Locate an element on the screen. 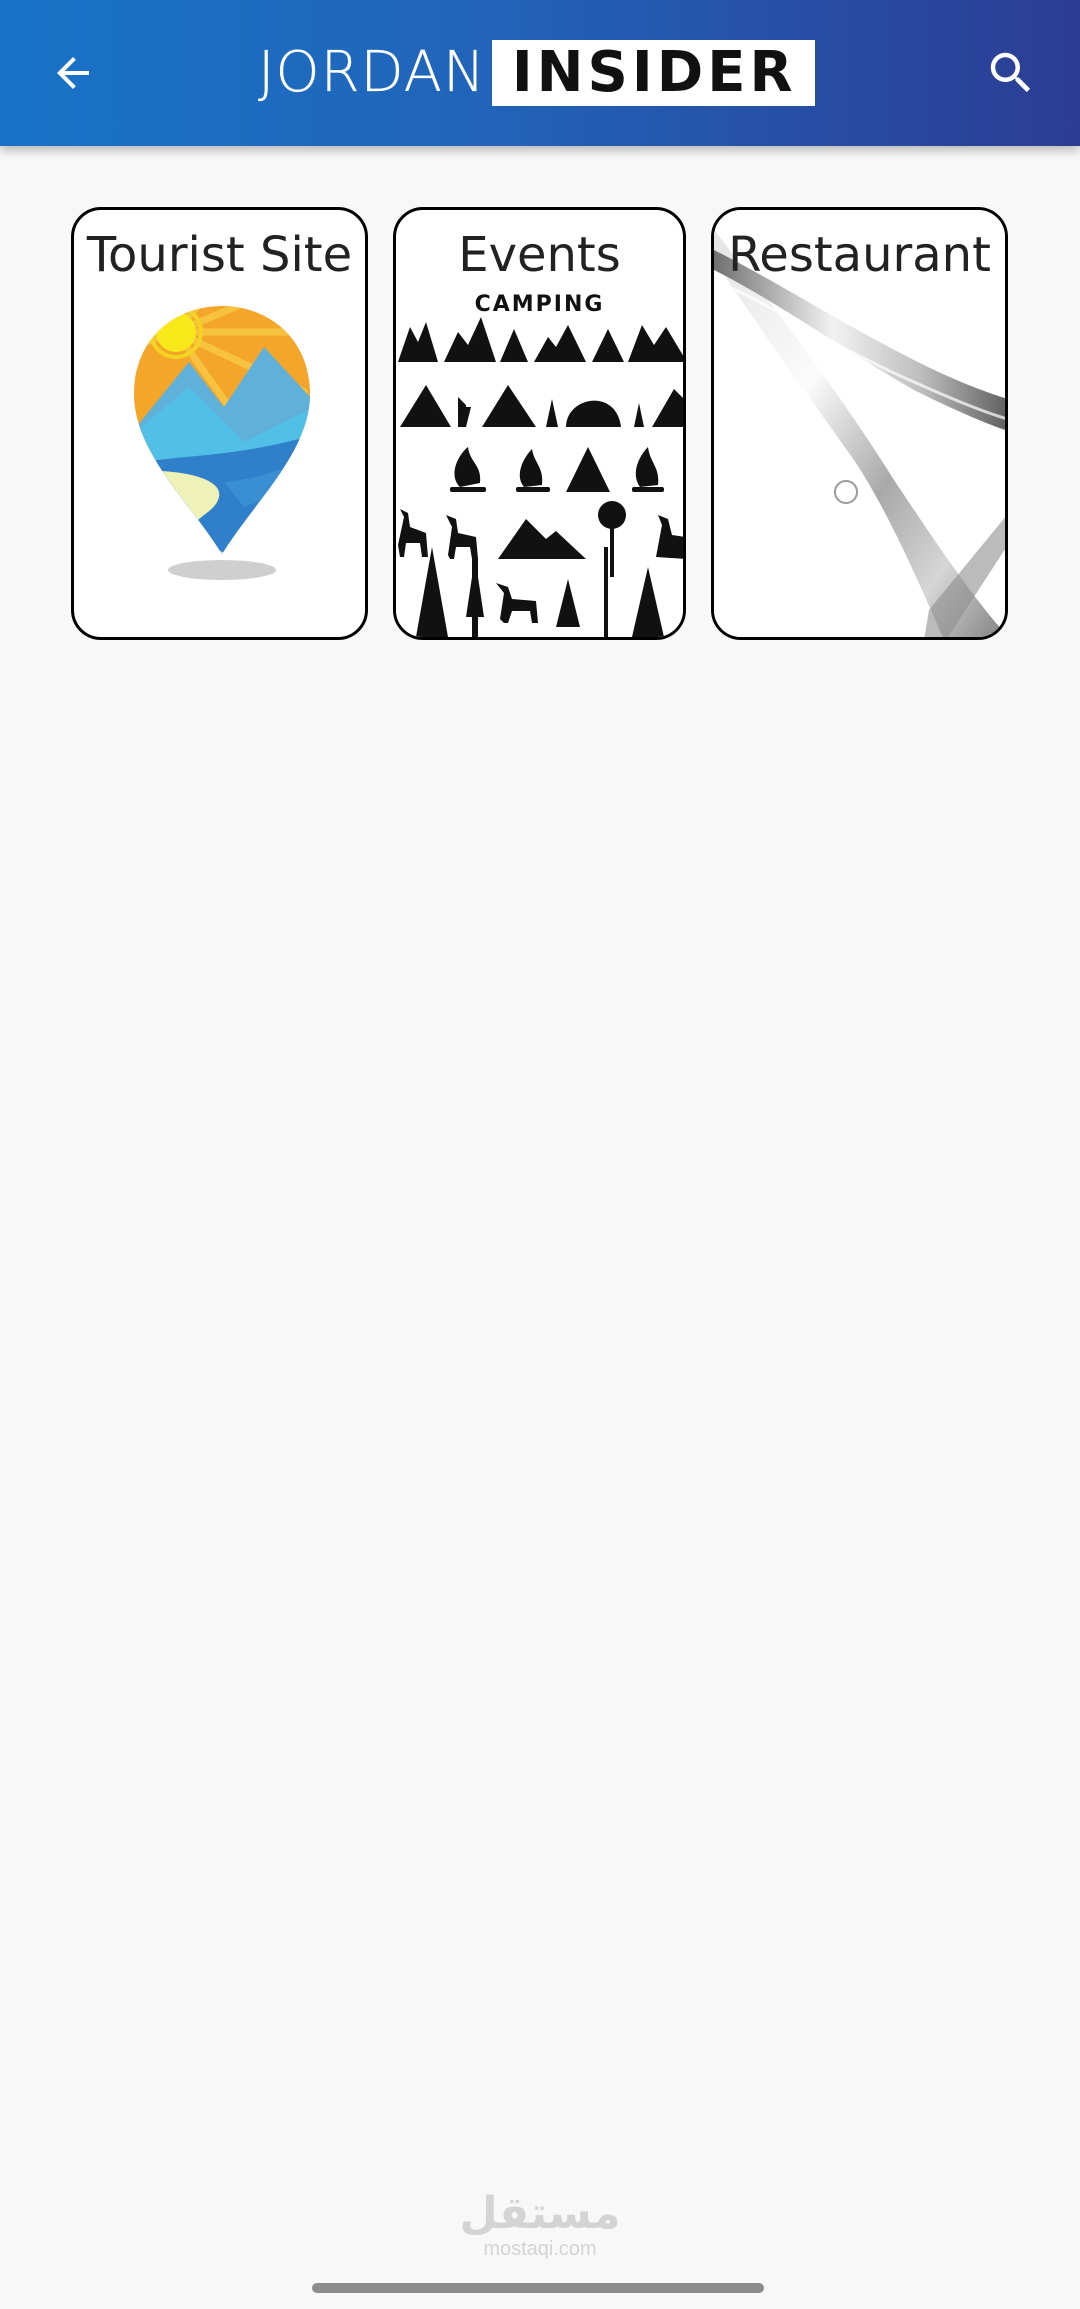  category-card-events: Events CAMPING is located at coordinates (539, 423).